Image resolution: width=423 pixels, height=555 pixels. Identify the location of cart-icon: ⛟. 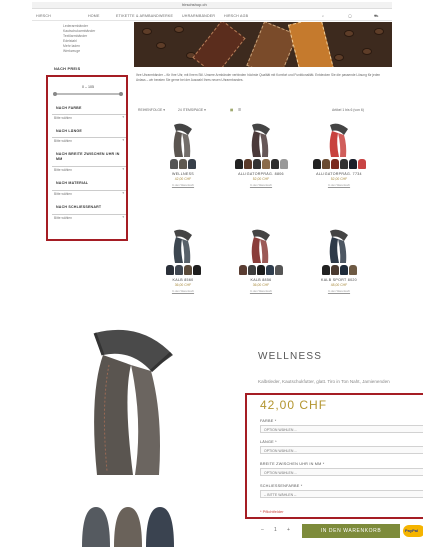
(376, 16).